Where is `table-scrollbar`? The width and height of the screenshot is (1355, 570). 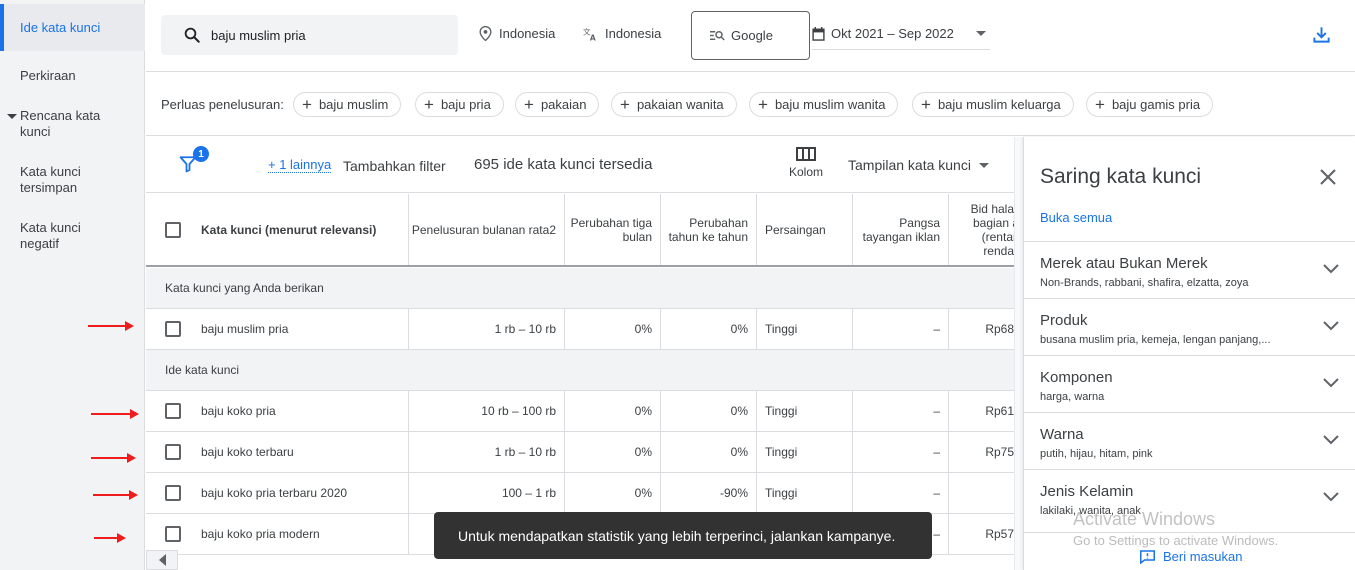 table-scrollbar is located at coordinates (1018, 353).